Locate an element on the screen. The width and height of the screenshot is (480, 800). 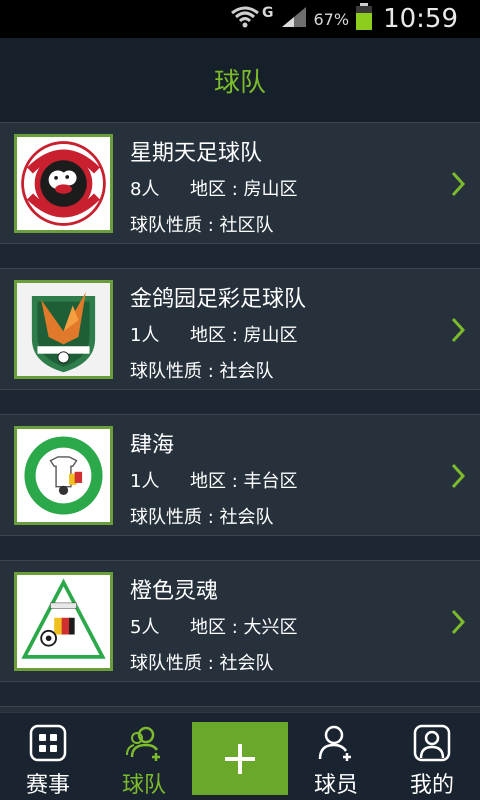
barnsley-crest-icon is located at coordinates (63, 183).